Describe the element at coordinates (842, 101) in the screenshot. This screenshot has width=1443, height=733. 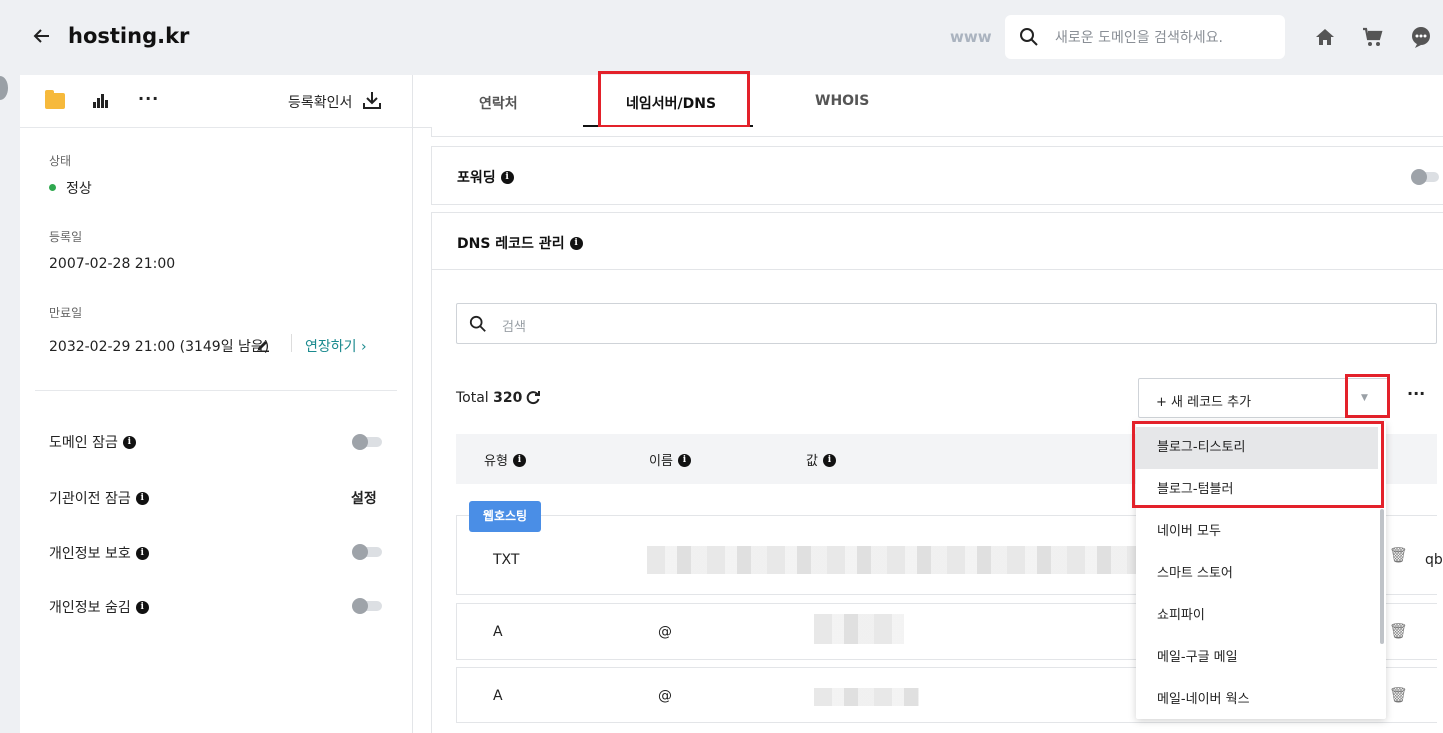
I see `tab-whois: WHOIS` at that location.